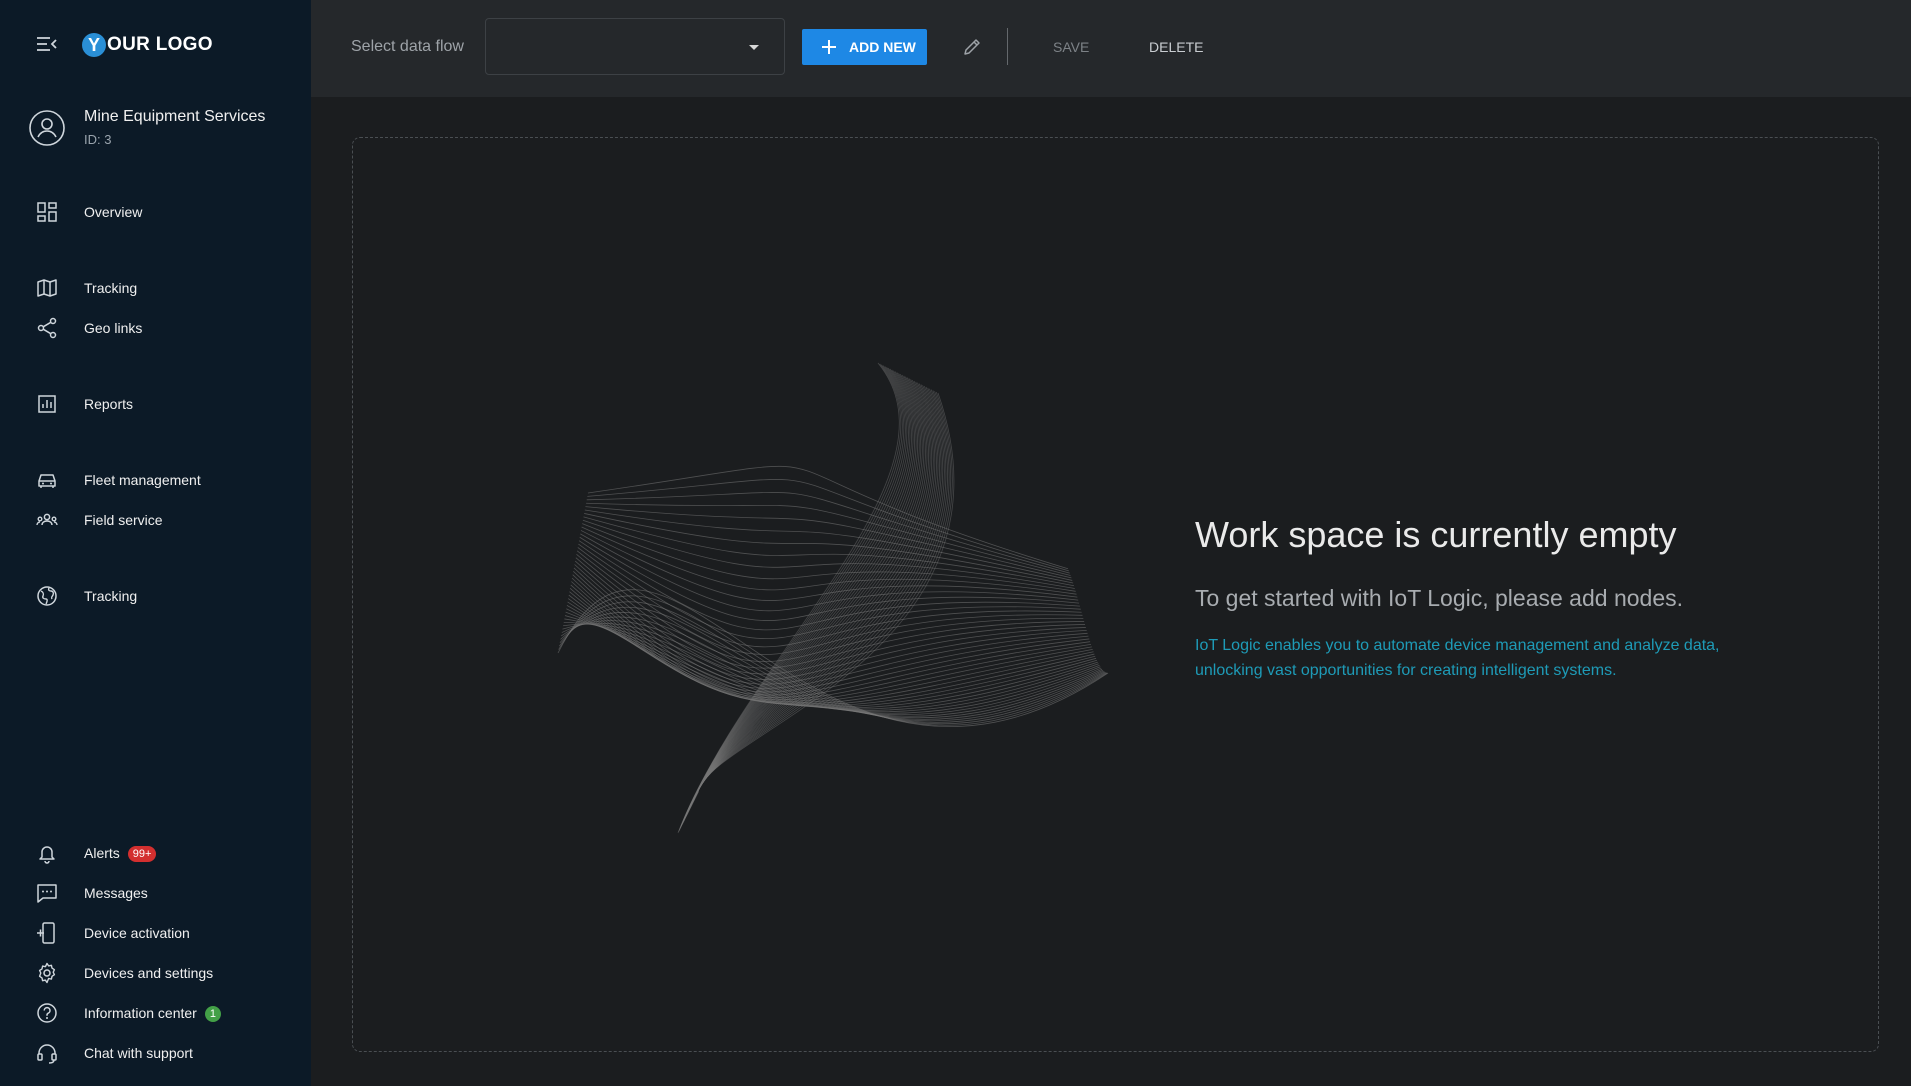 The width and height of the screenshot is (1911, 1086). Describe the element at coordinates (155, 128) in the screenshot. I see `account-info: Mine Equipment Services ID: 3` at that location.